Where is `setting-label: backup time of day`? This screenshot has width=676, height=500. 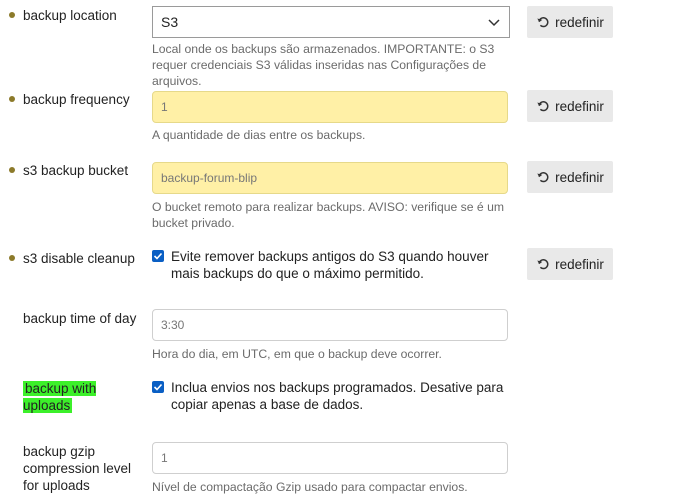
setting-label: backup time of day is located at coordinates (80, 318).